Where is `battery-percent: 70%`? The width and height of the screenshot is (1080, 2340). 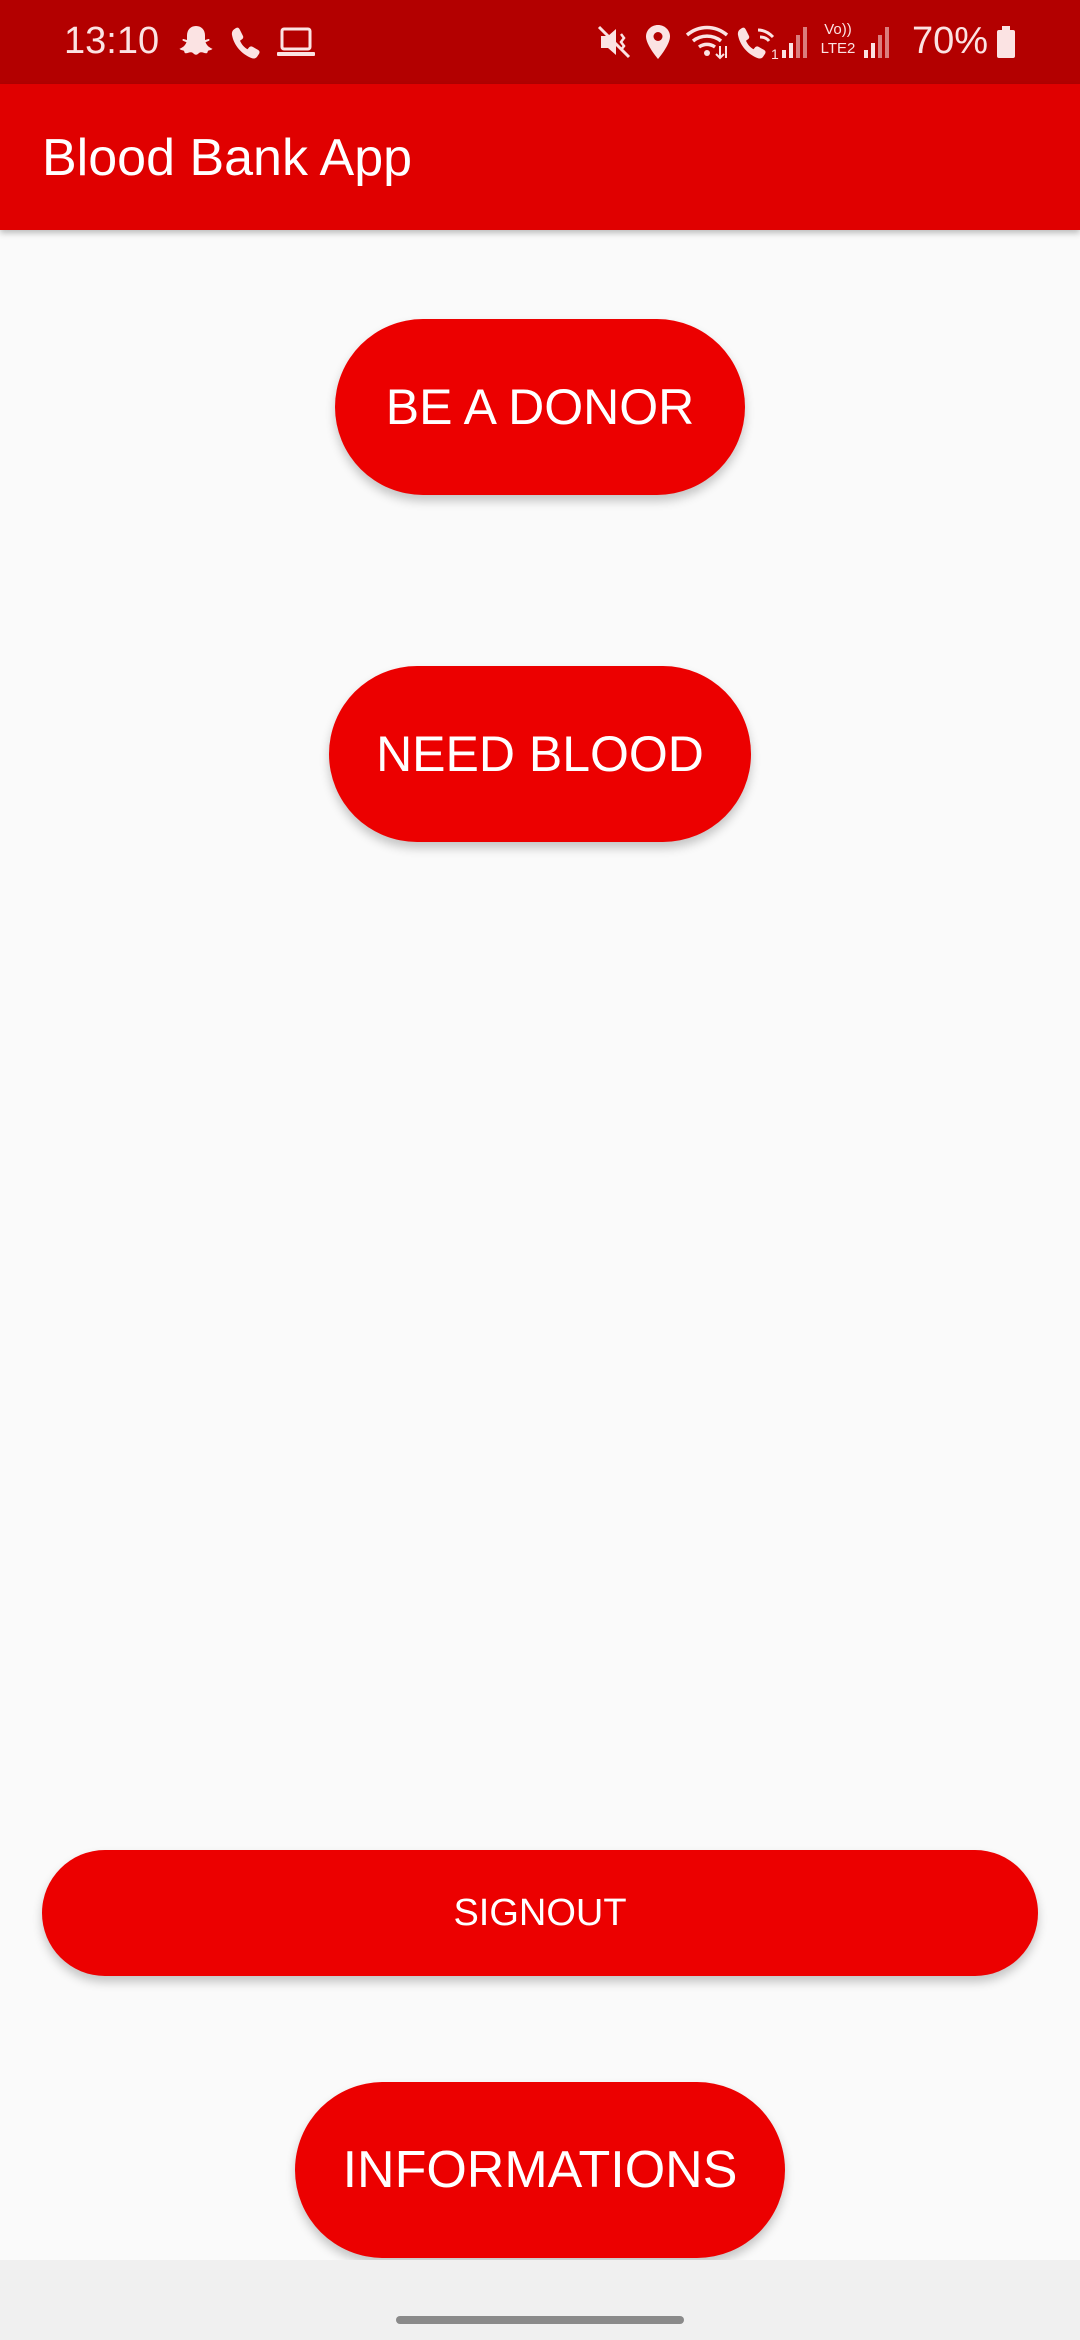 battery-percent: 70% is located at coordinates (950, 41).